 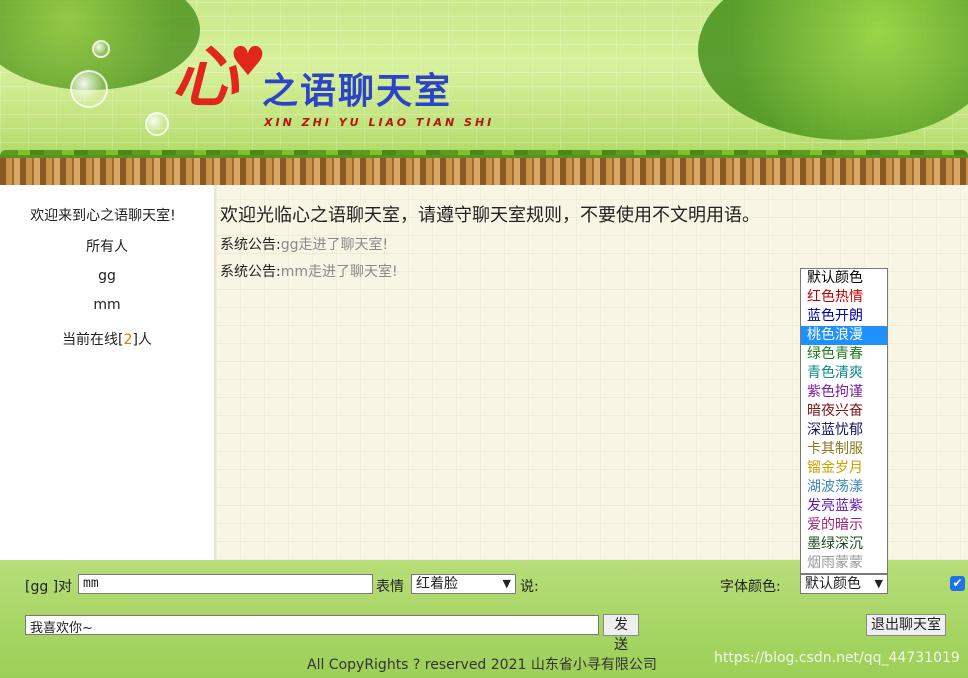 I want to click on room-welcome-text: 欢迎光临心之语聊天室，请遵守聊天室规则，不要使用不文明用语。, so click(x=490, y=215).